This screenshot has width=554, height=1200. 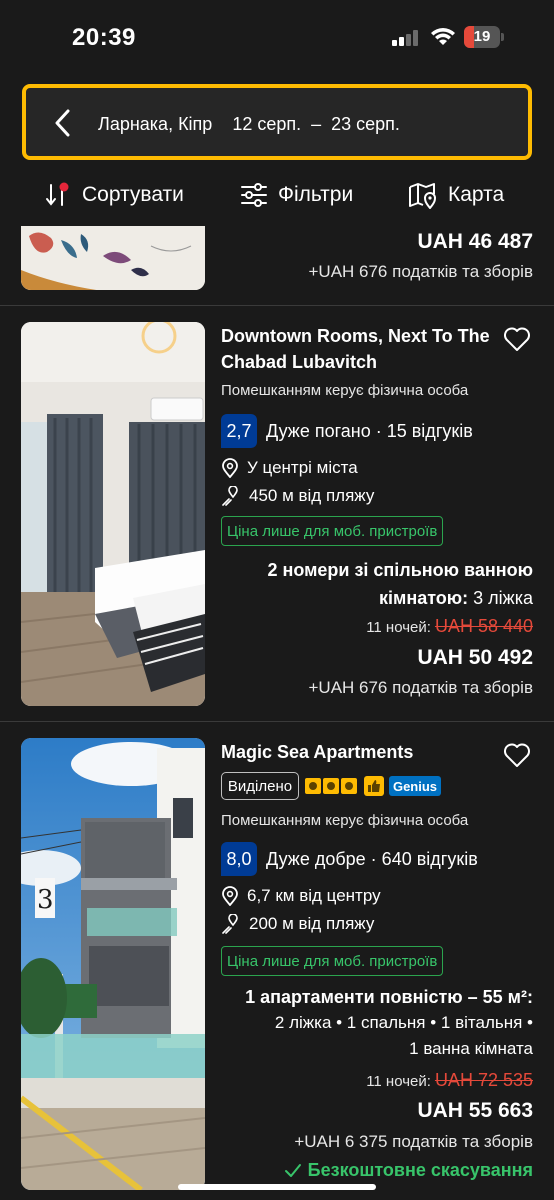 I want to click on cellular-signal-icon, so click(x=407, y=38).